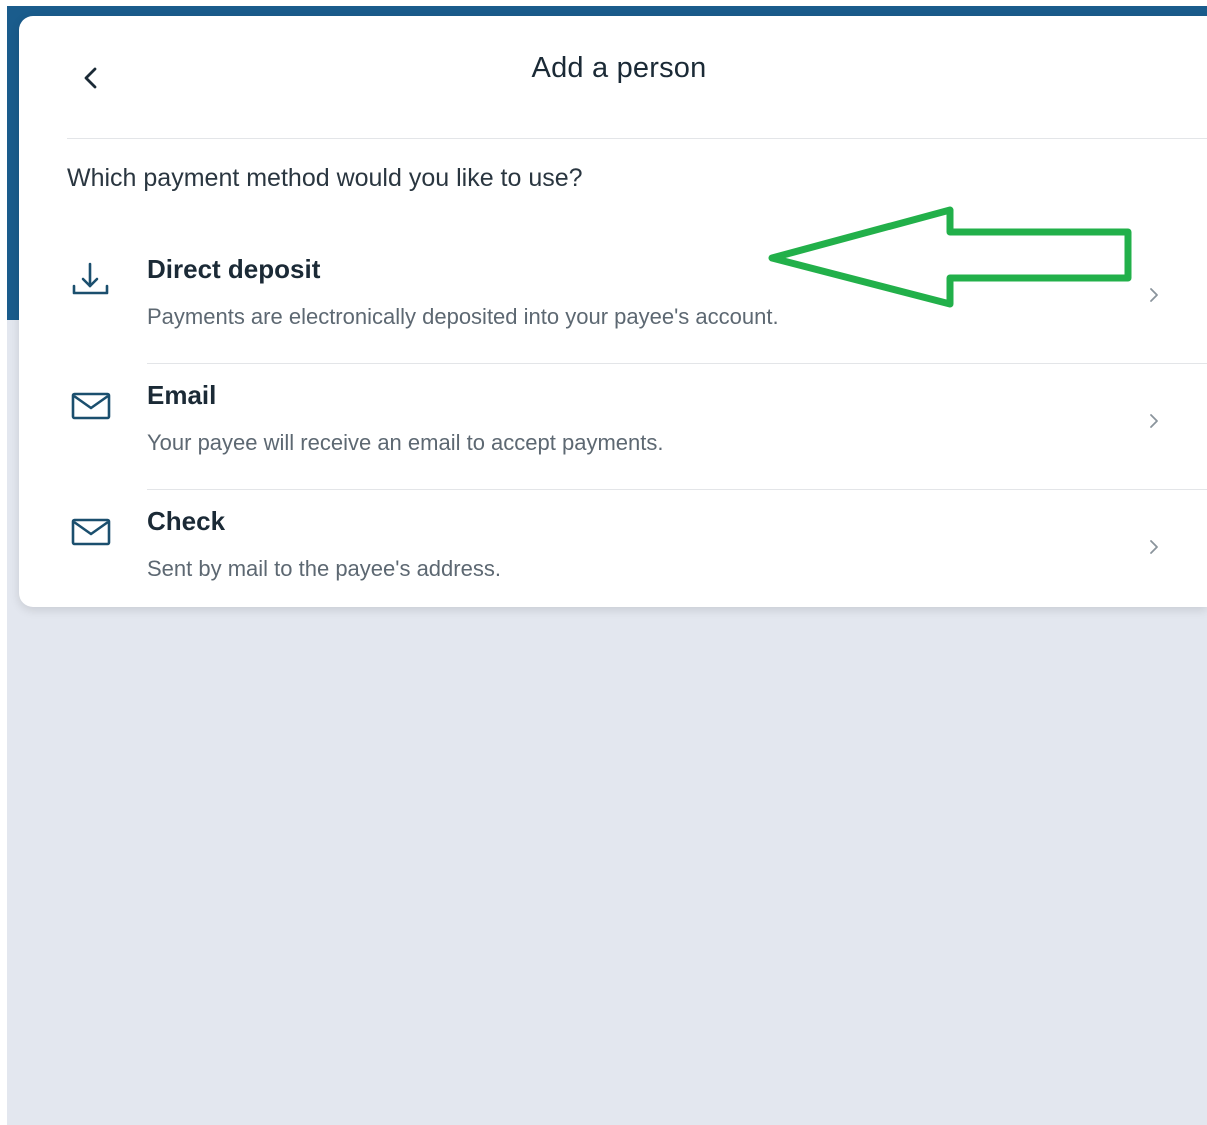 This screenshot has height=1125, width=1207. What do you see at coordinates (234, 269) in the screenshot?
I see `option-title: Direct deposit` at bounding box center [234, 269].